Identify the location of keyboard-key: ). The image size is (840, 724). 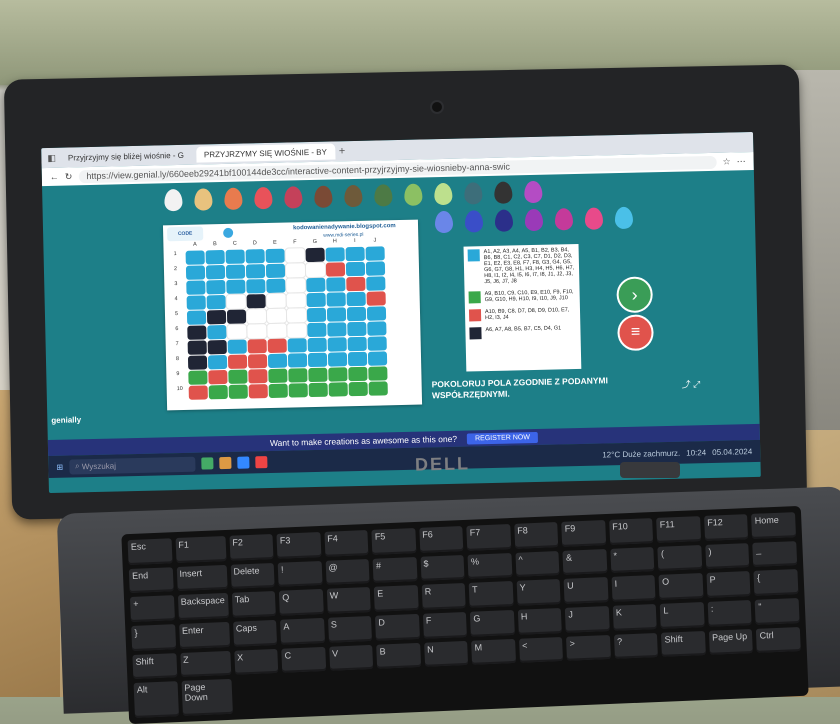
(727, 556).